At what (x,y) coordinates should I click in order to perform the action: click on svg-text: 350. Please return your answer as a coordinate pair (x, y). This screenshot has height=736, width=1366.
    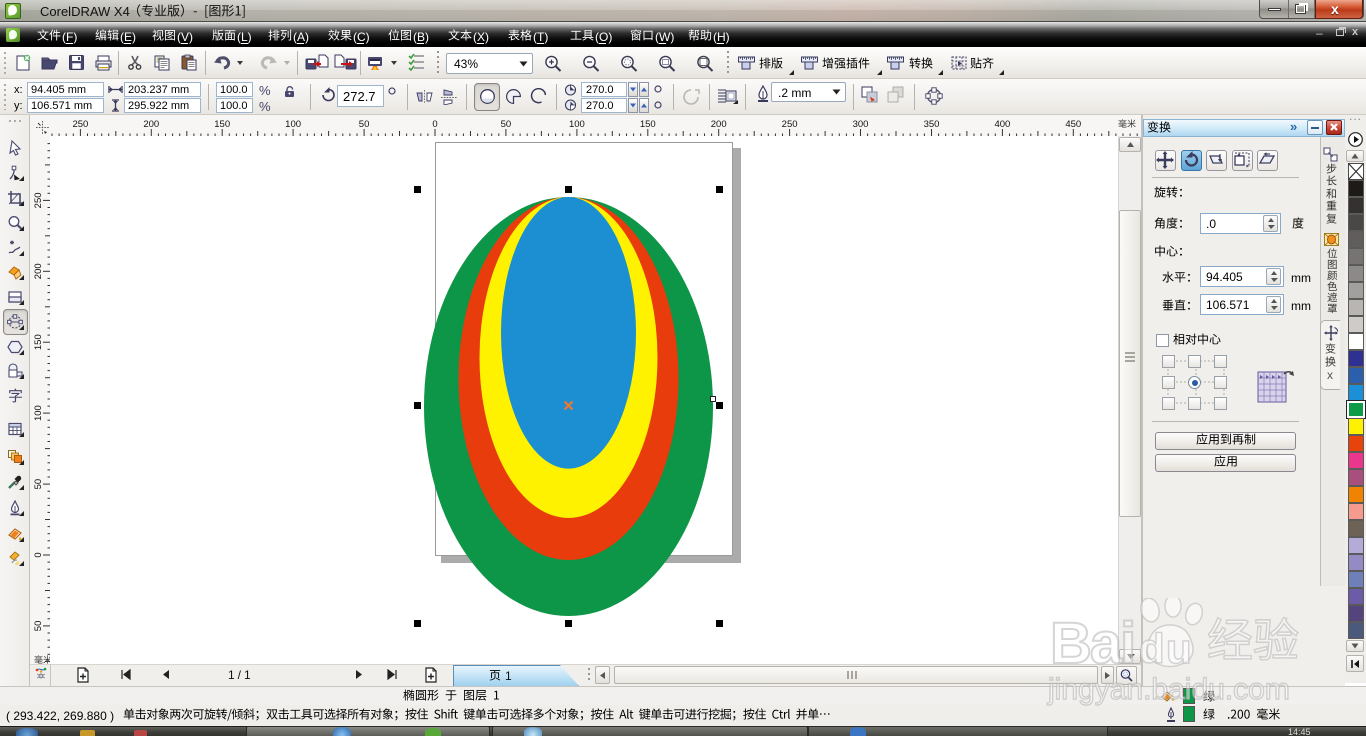
    Looking at the image, I should click on (932, 124).